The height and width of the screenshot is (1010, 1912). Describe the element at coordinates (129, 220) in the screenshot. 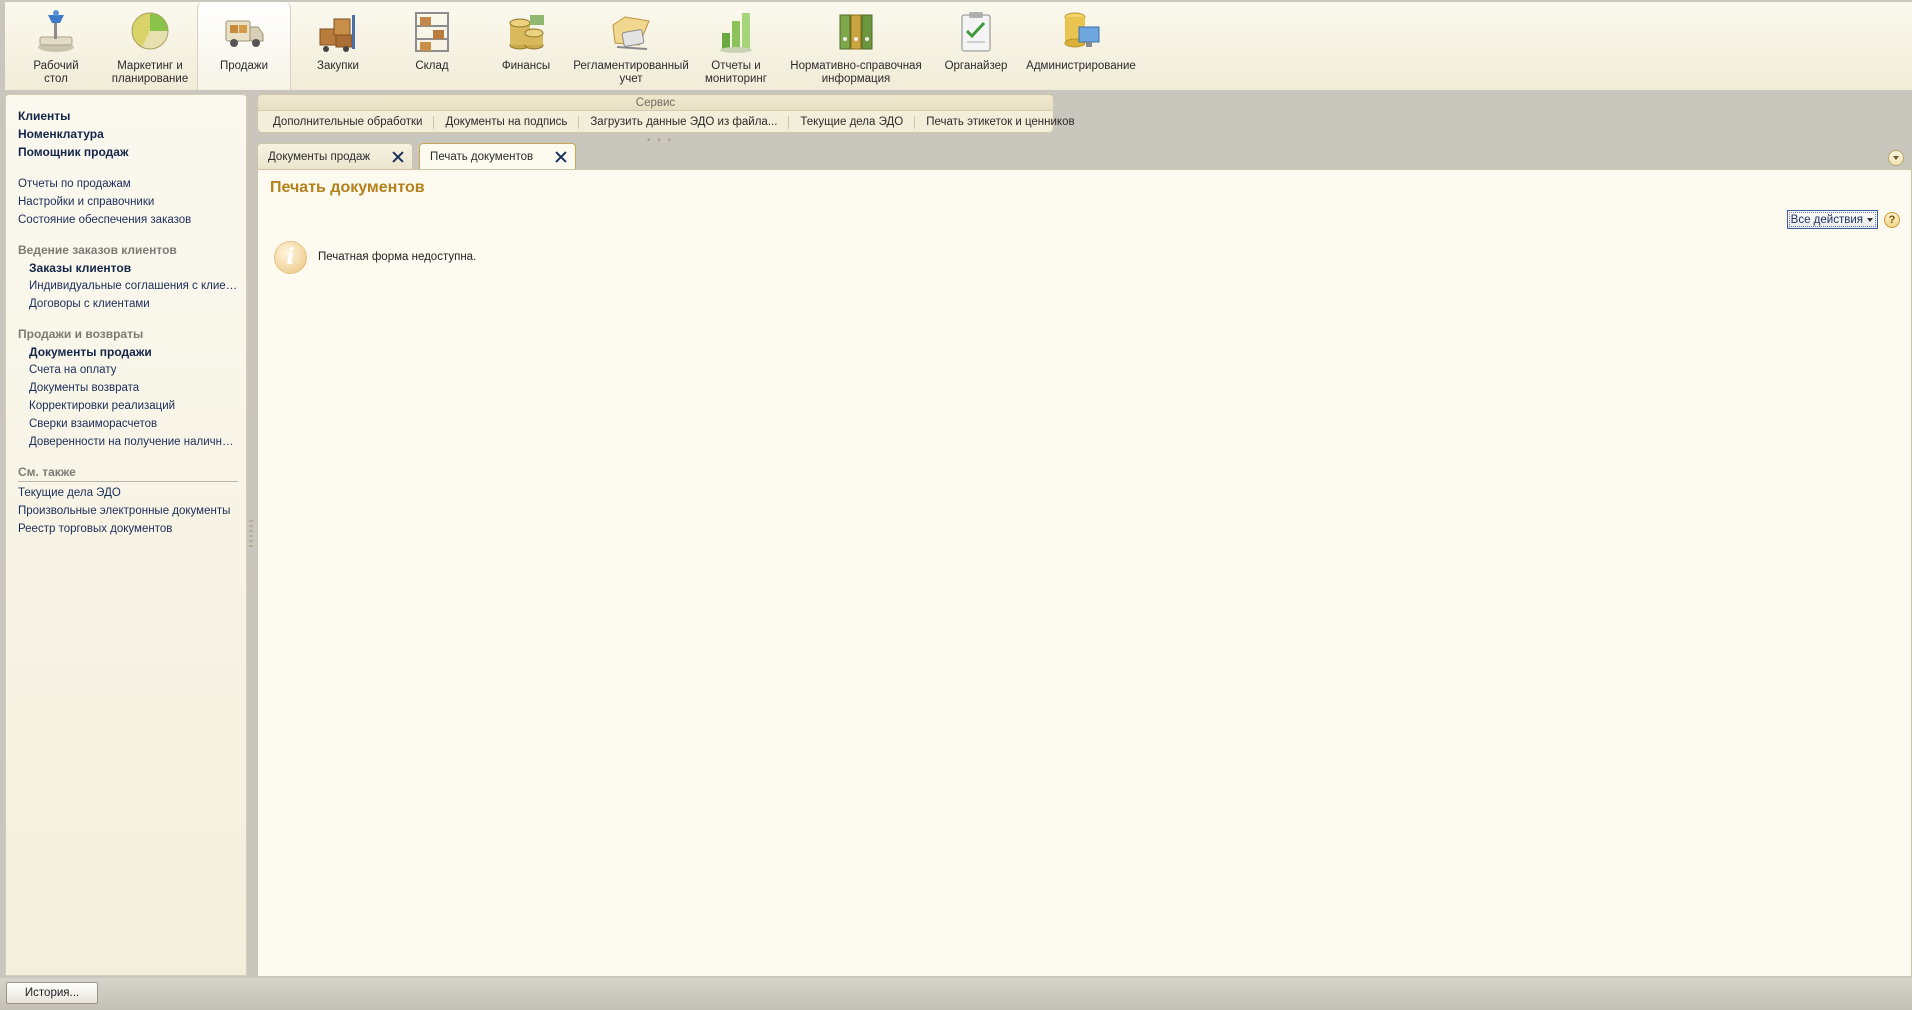

I see `nav-order-supply-status: Состояние обеспечения заказов` at that location.